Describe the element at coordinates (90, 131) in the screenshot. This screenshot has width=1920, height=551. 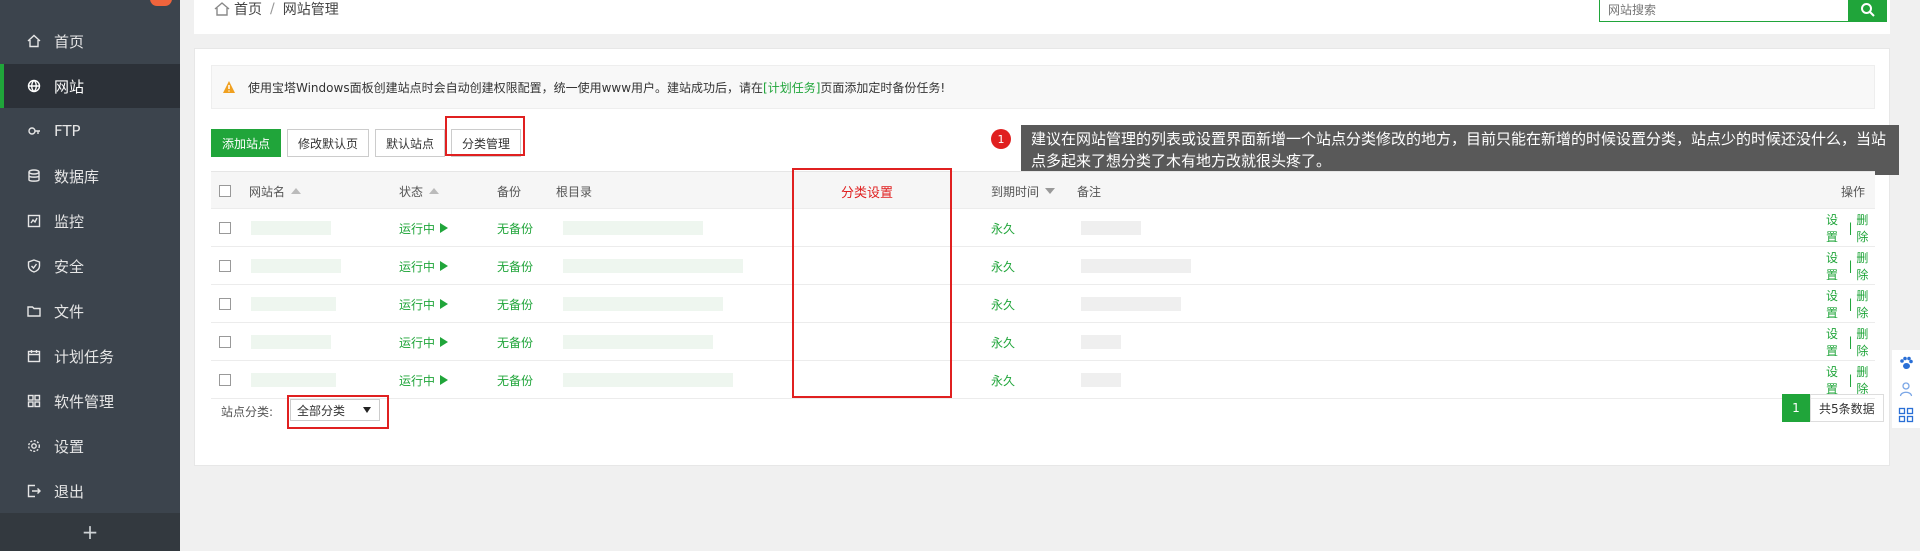
I see `sidebar-item-ftp: FTP` at that location.